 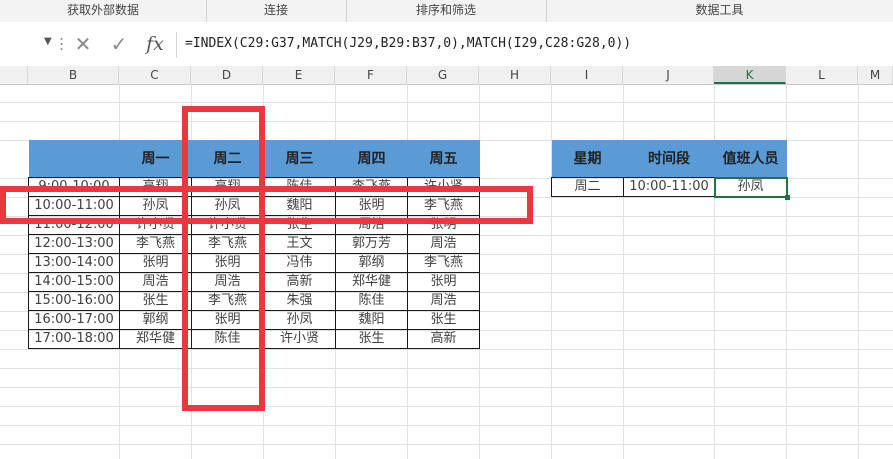 What do you see at coordinates (371, 320) in the screenshot?
I see `table-cell: 魏阳` at bounding box center [371, 320].